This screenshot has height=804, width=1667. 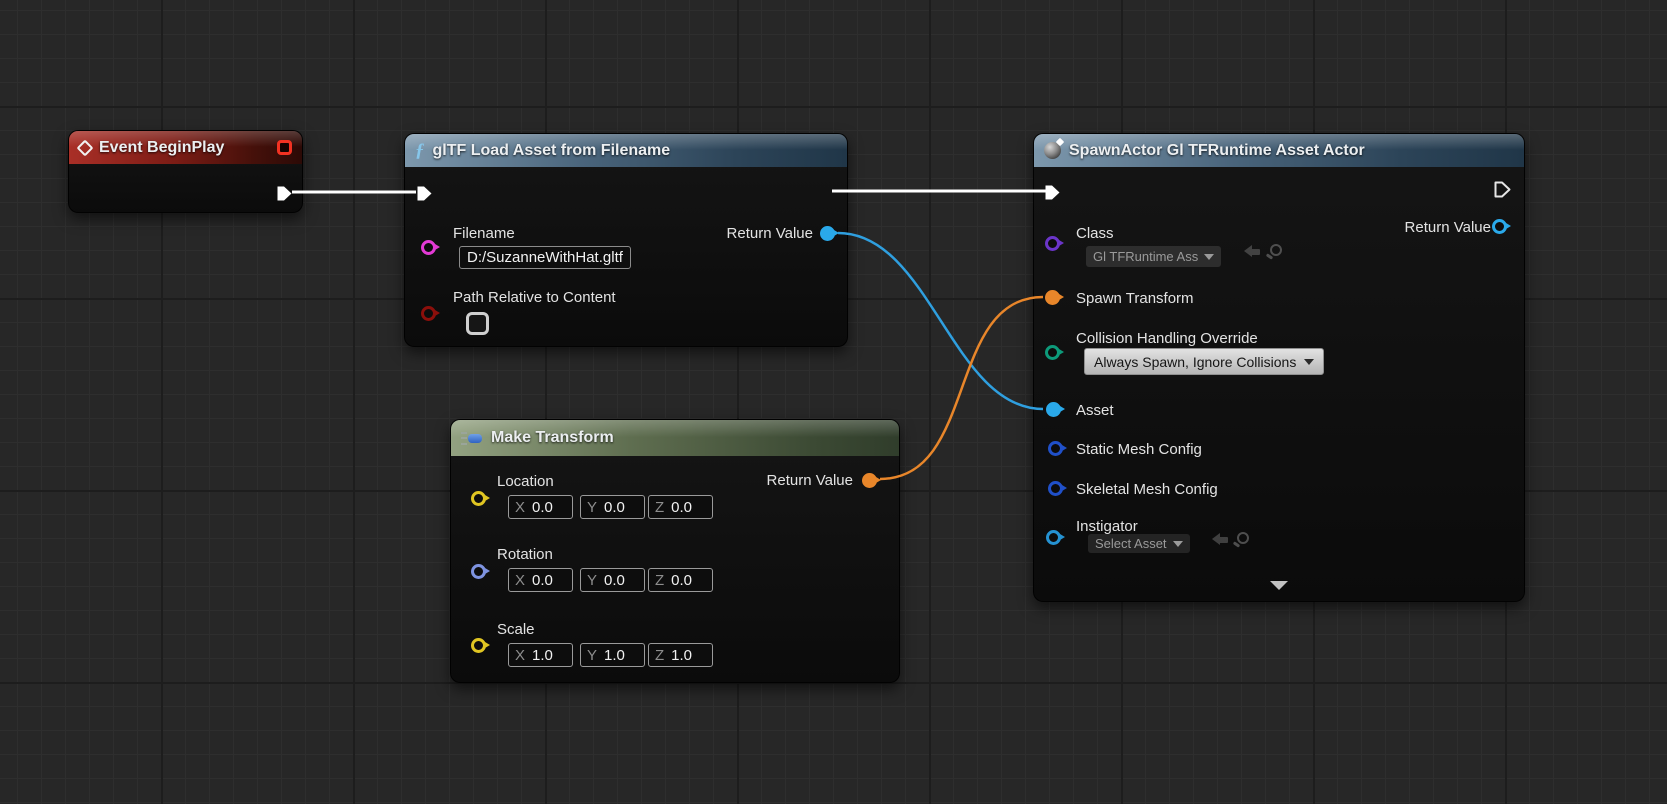 I want to click on static-mesh-config-pin, so click(x=1057, y=448).